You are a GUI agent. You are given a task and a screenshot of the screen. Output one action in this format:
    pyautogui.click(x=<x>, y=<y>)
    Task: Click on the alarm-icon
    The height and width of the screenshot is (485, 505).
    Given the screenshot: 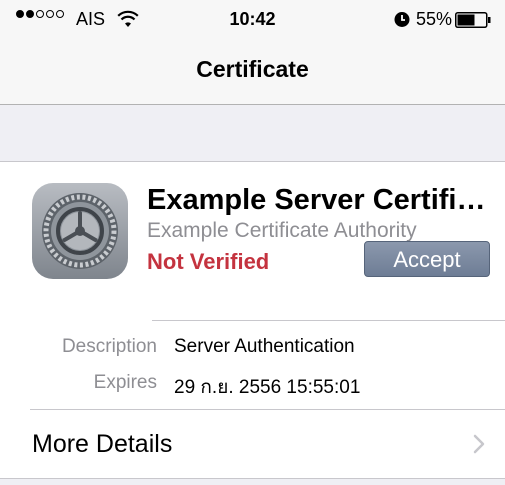 What is the action you would take?
    pyautogui.click(x=402, y=19)
    